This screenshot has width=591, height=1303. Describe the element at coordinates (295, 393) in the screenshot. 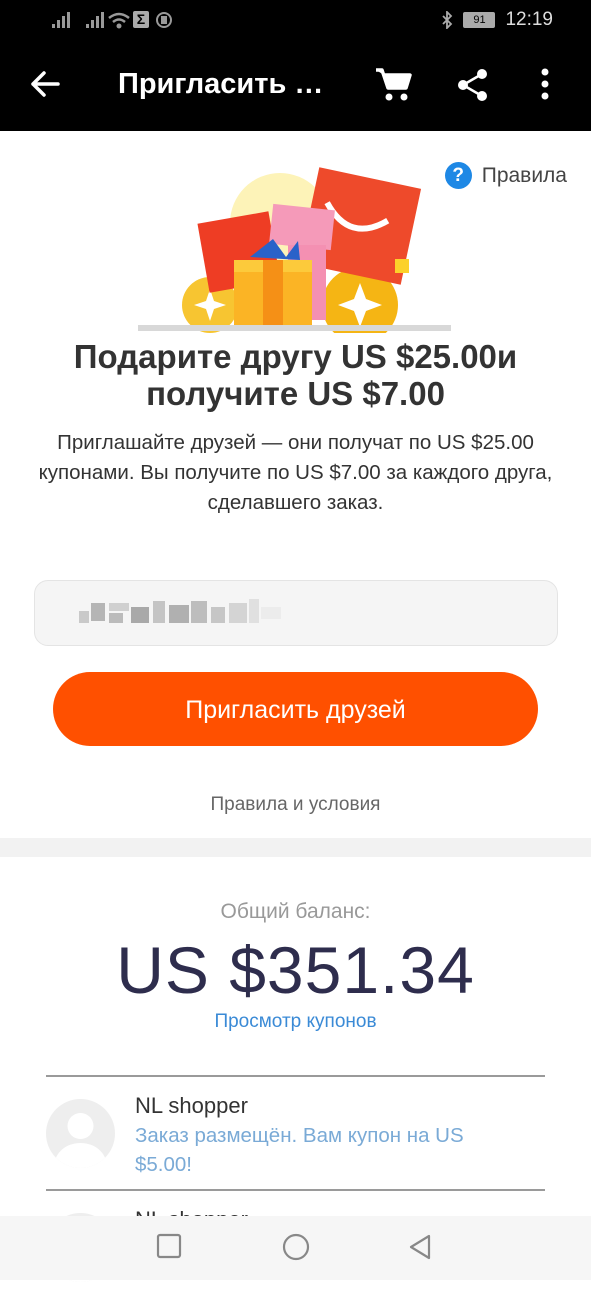

I see `headline-line-2: получите US $7.00` at that location.